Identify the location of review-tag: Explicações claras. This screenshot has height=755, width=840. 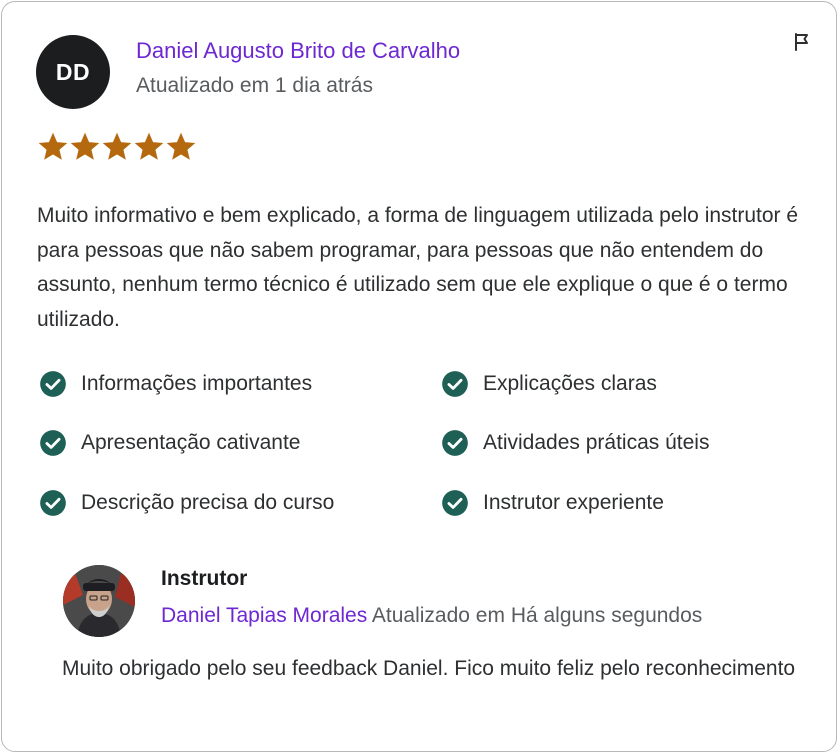
(549, 384).